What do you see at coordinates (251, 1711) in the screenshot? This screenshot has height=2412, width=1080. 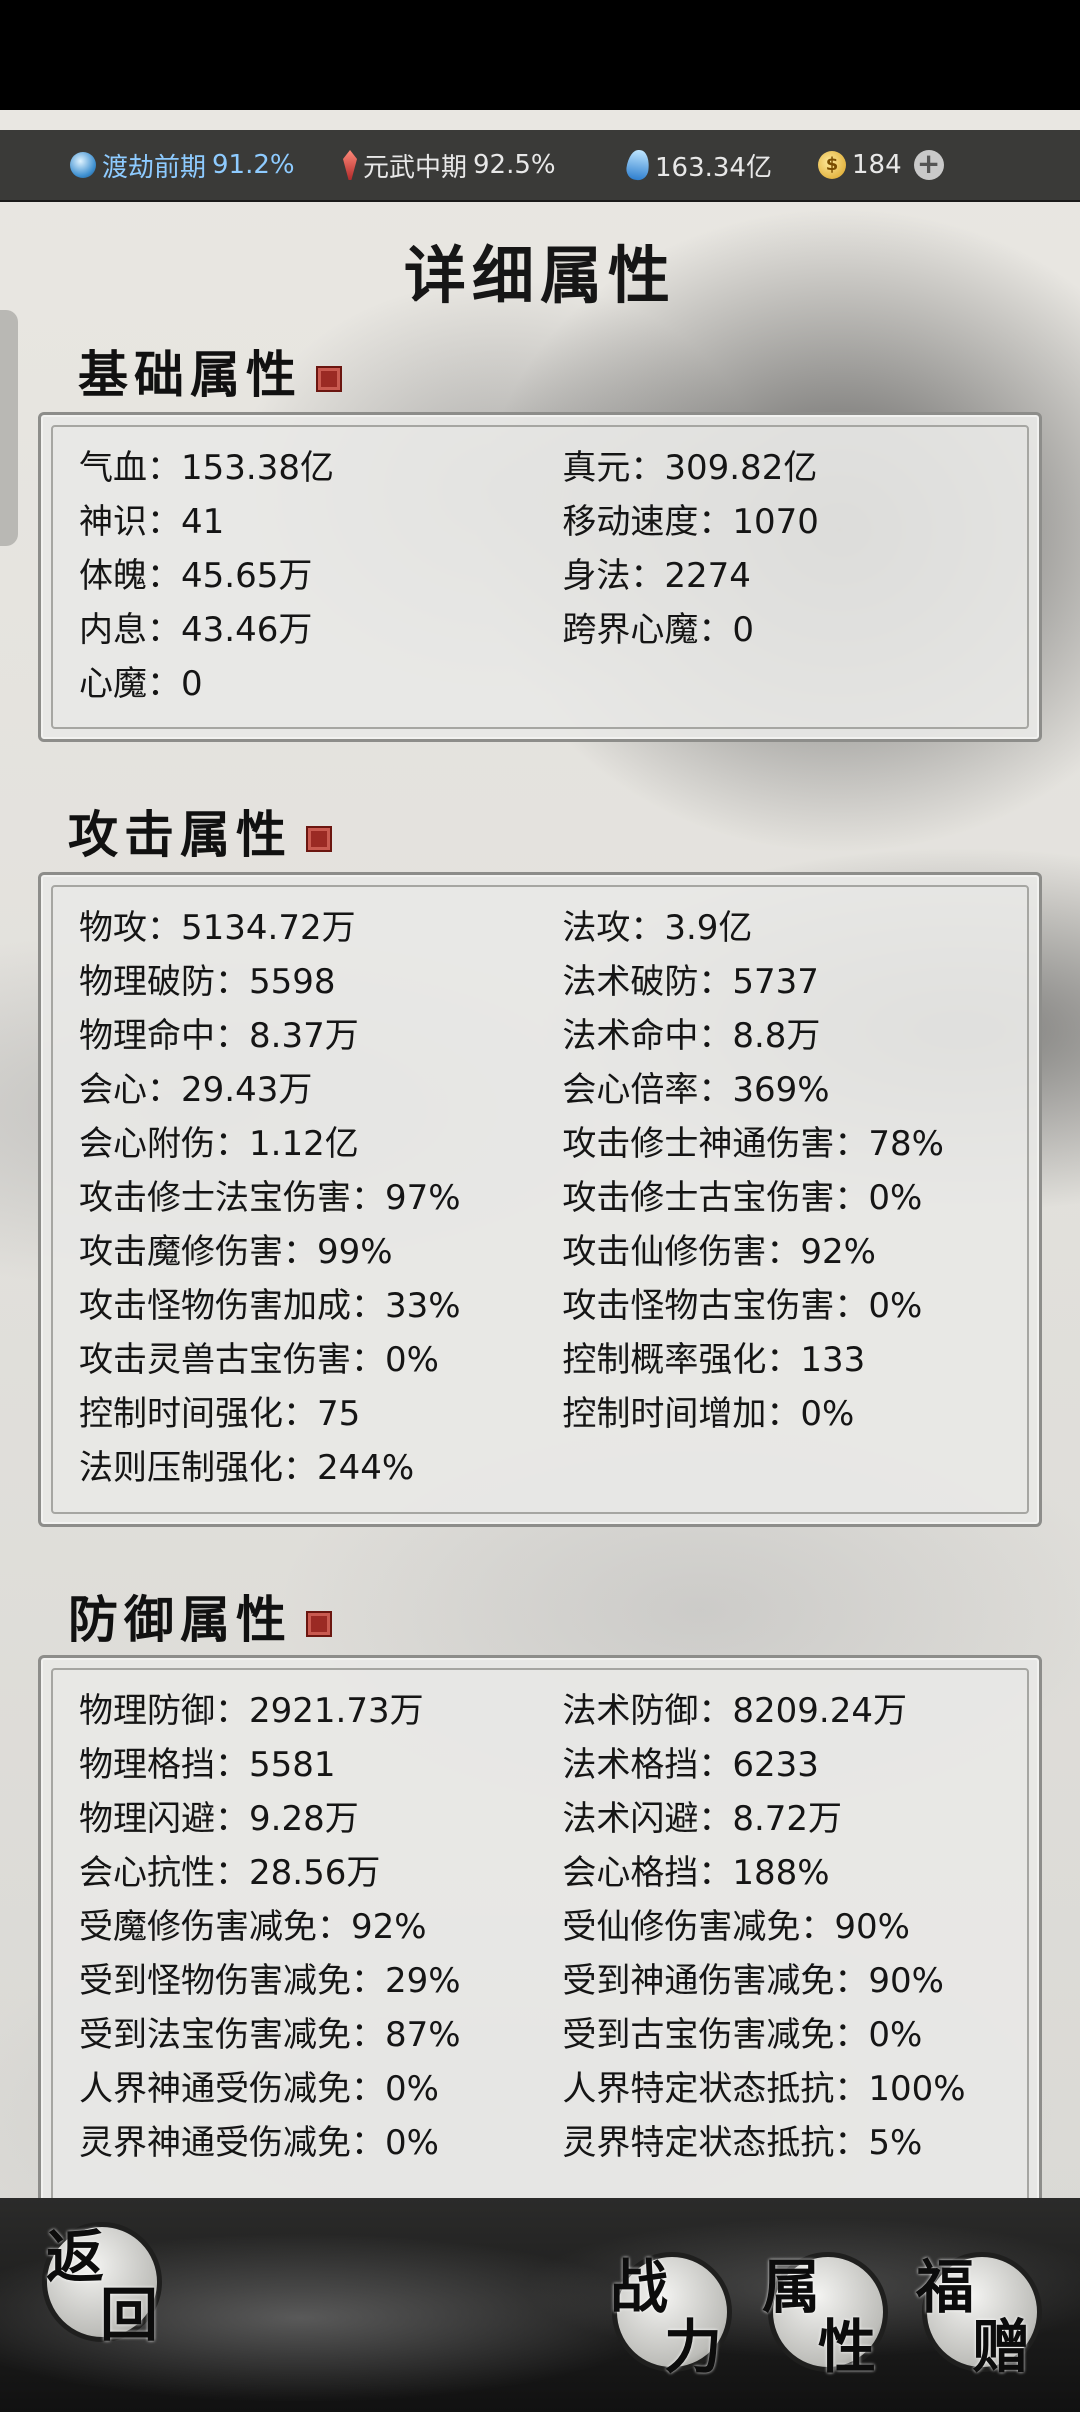 I see `attribute-left: 物理防御：2921.73万` at bounding box center [251, 1711].